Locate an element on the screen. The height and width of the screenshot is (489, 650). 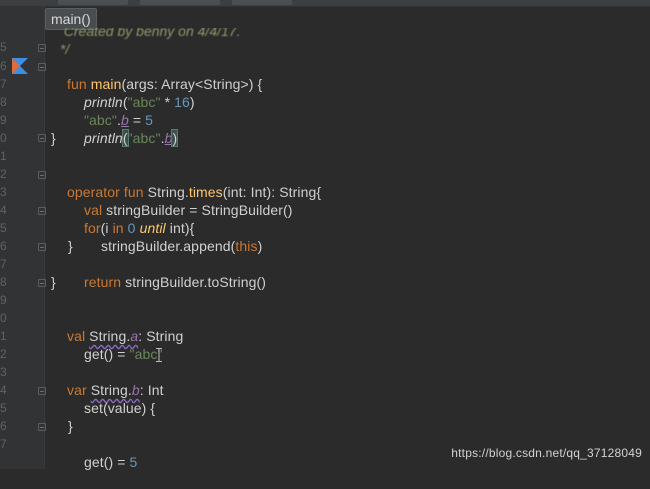
keyword: return is located at coordinates (104, 282).